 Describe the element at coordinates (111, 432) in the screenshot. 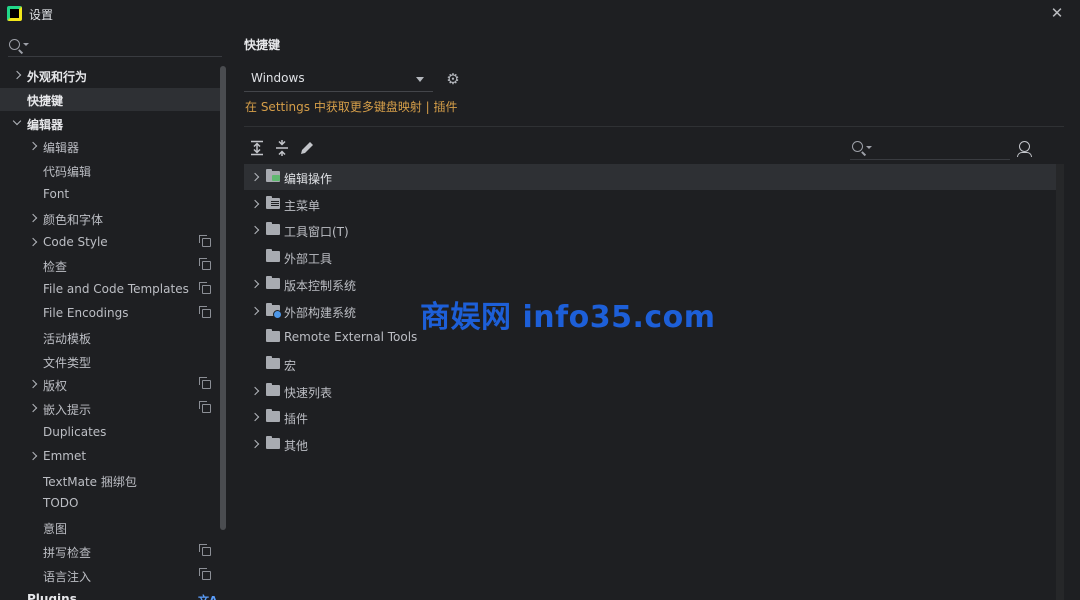

I see `sidebar-item: Duplicates` at that location.